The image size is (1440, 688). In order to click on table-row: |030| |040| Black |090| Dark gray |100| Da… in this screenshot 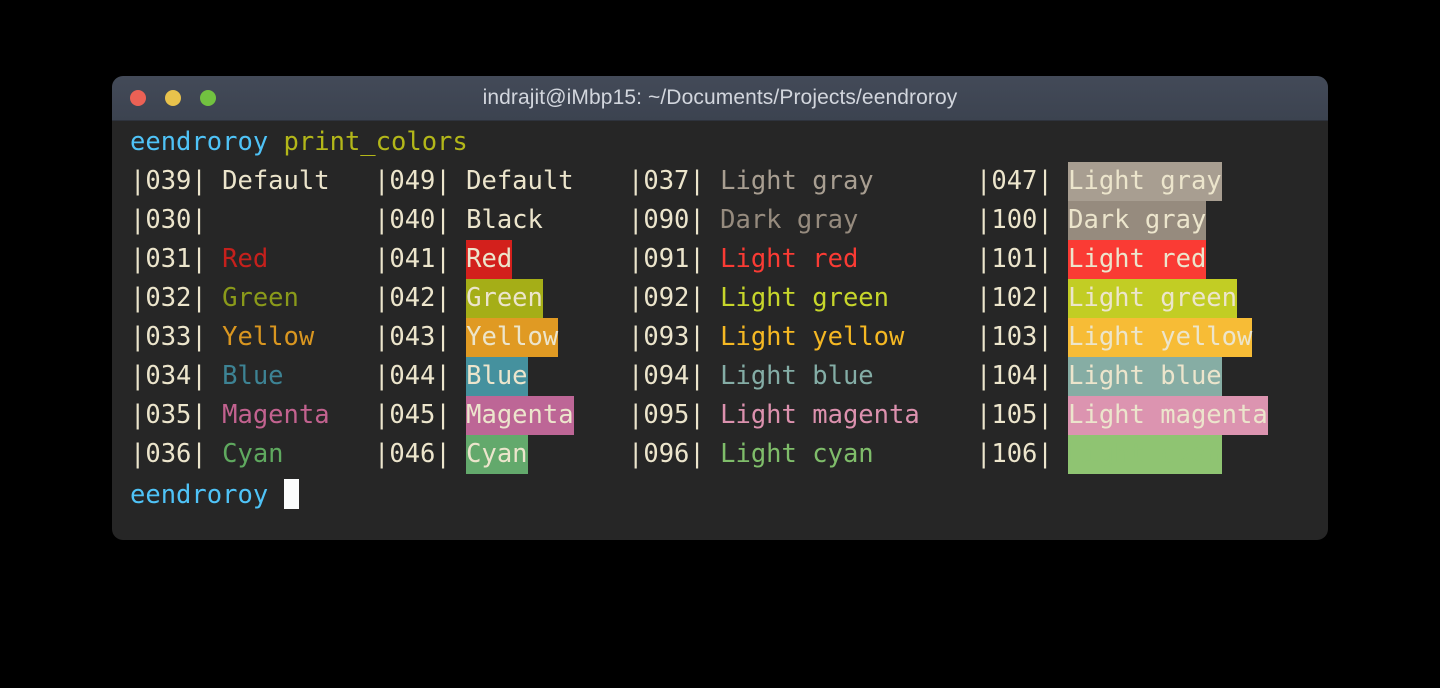, I will do `click(720, 220)`.